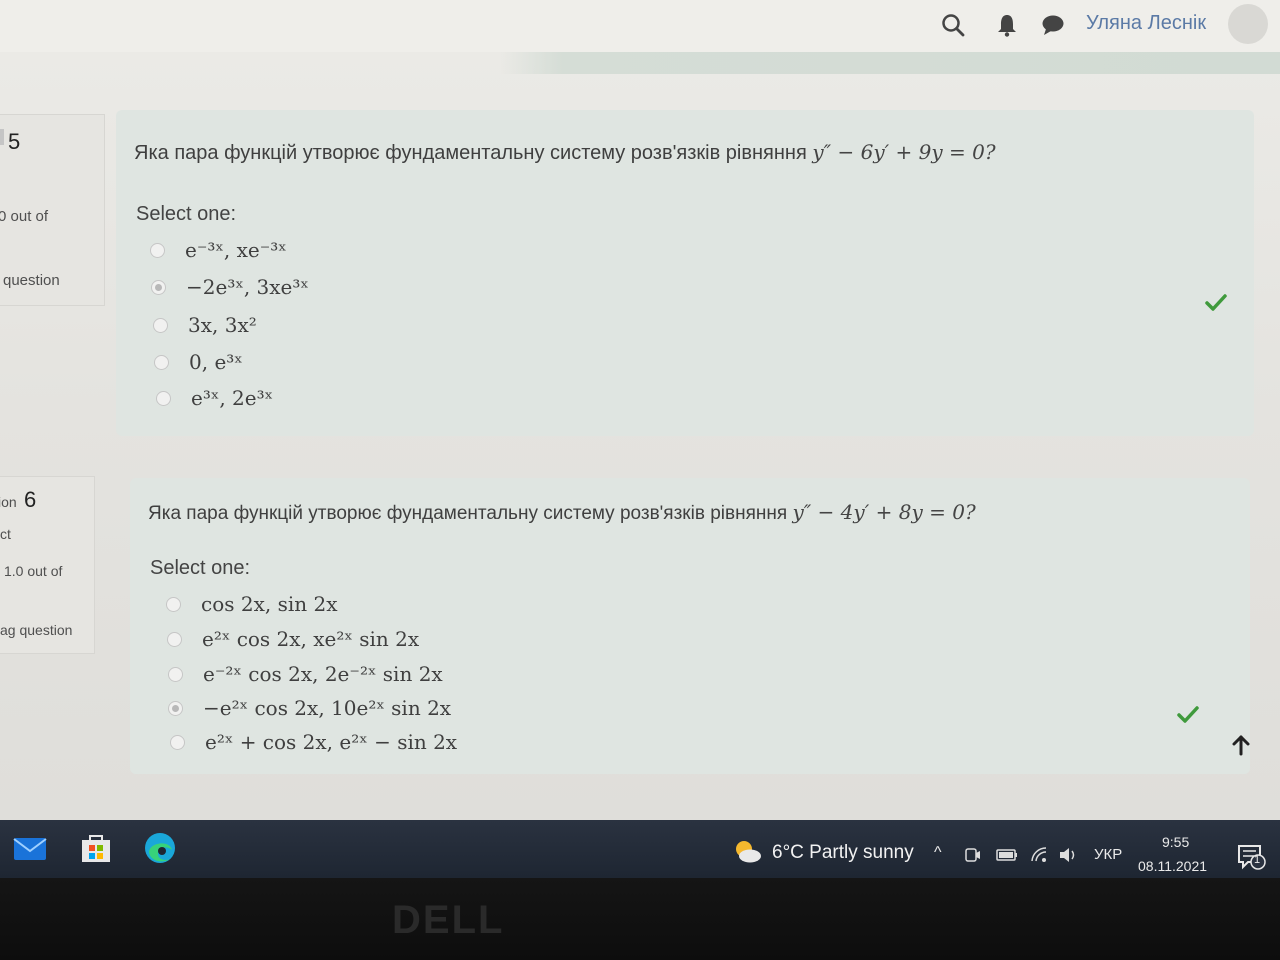 The image size is (1280, 960). Describe the element at coordinates (31, 280) in the screenshot. I see `flag-question-link: question` at that location.